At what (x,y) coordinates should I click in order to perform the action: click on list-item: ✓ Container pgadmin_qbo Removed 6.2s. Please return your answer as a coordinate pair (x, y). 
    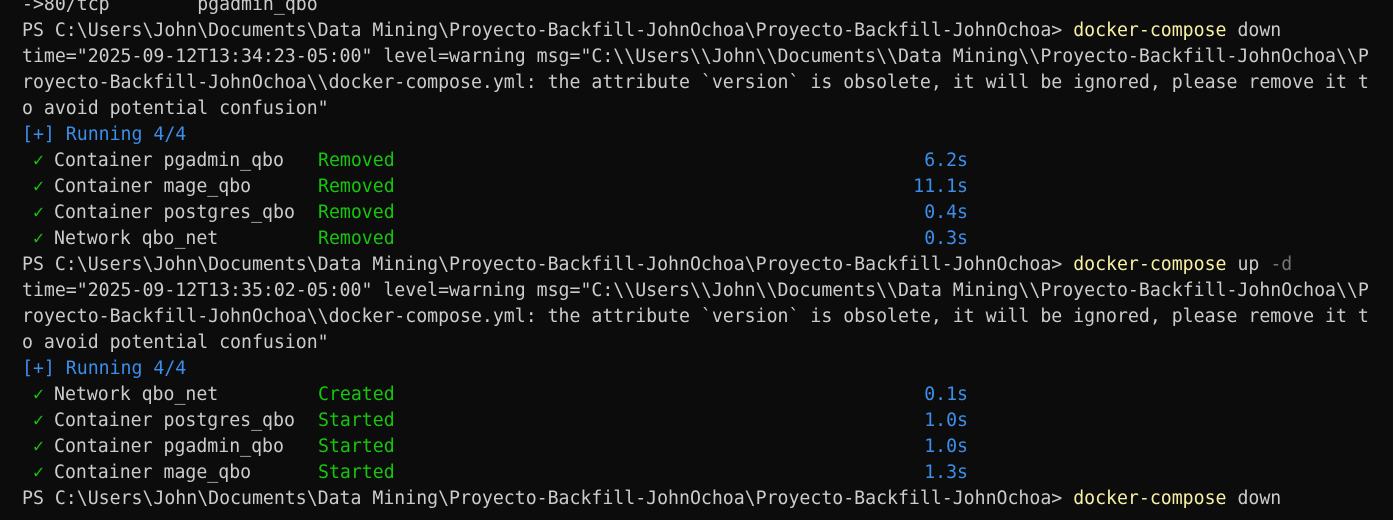
    Looking at the image, I should click on (695, 161).